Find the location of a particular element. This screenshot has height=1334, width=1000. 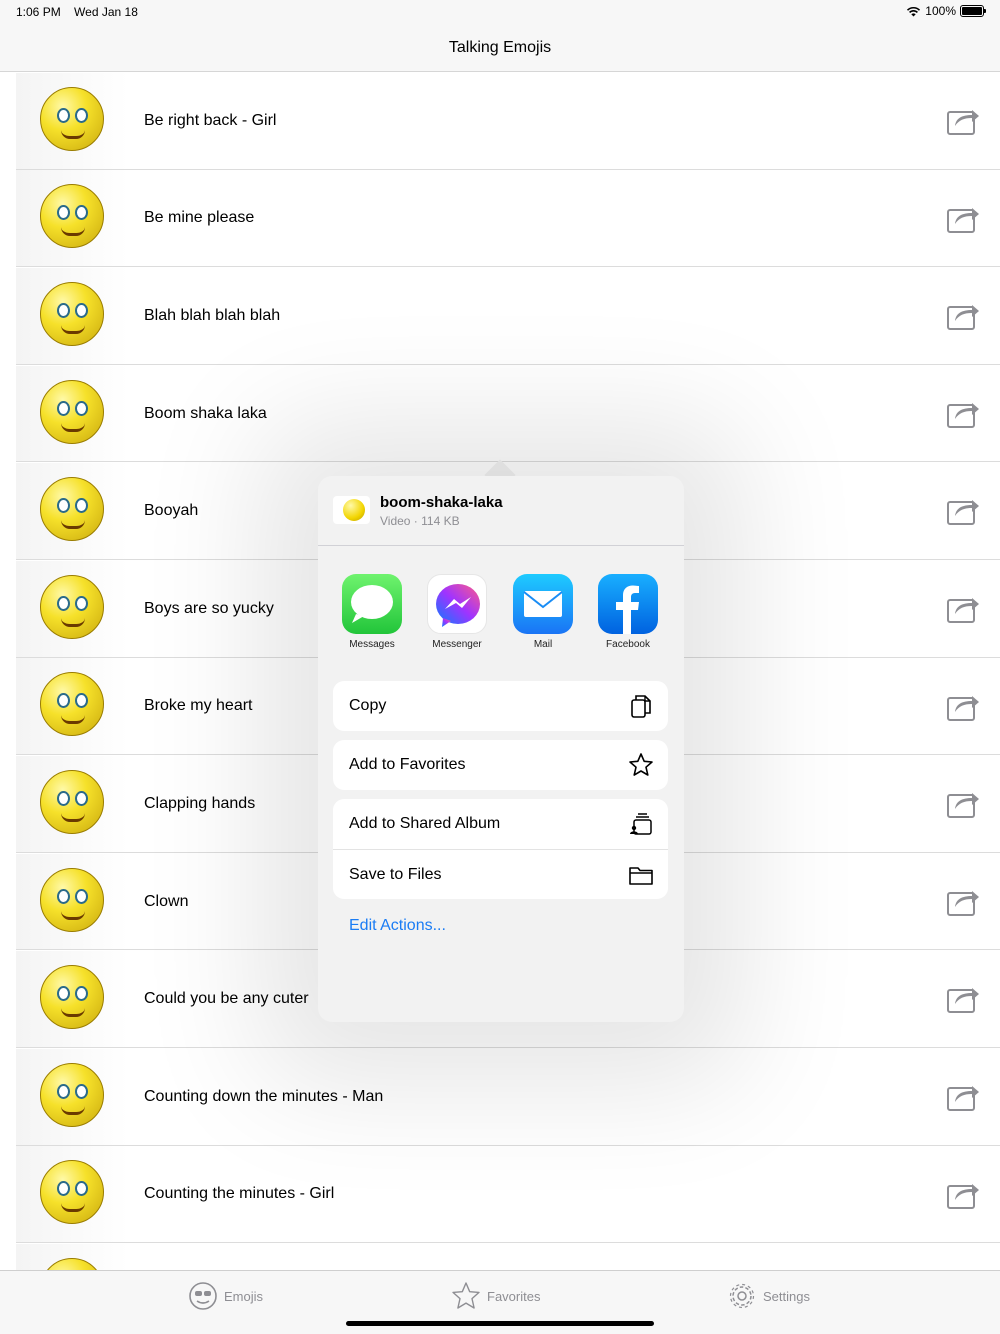

tab-emojis: Emojis is located at coordinates (225, 1296).